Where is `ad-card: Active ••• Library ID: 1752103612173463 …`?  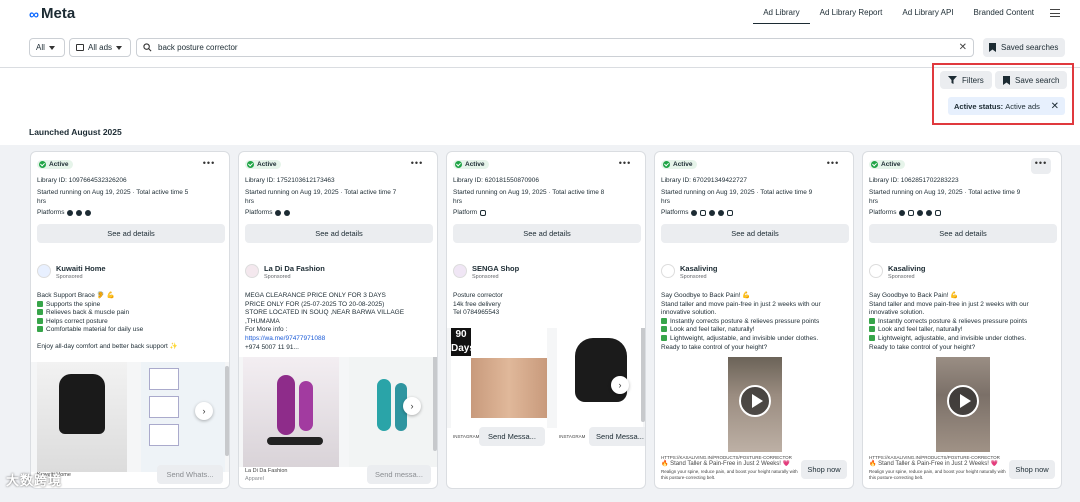 ad-card: Active ••• Library ID: 1752103612173463 … is located at coordinates (338, 320).